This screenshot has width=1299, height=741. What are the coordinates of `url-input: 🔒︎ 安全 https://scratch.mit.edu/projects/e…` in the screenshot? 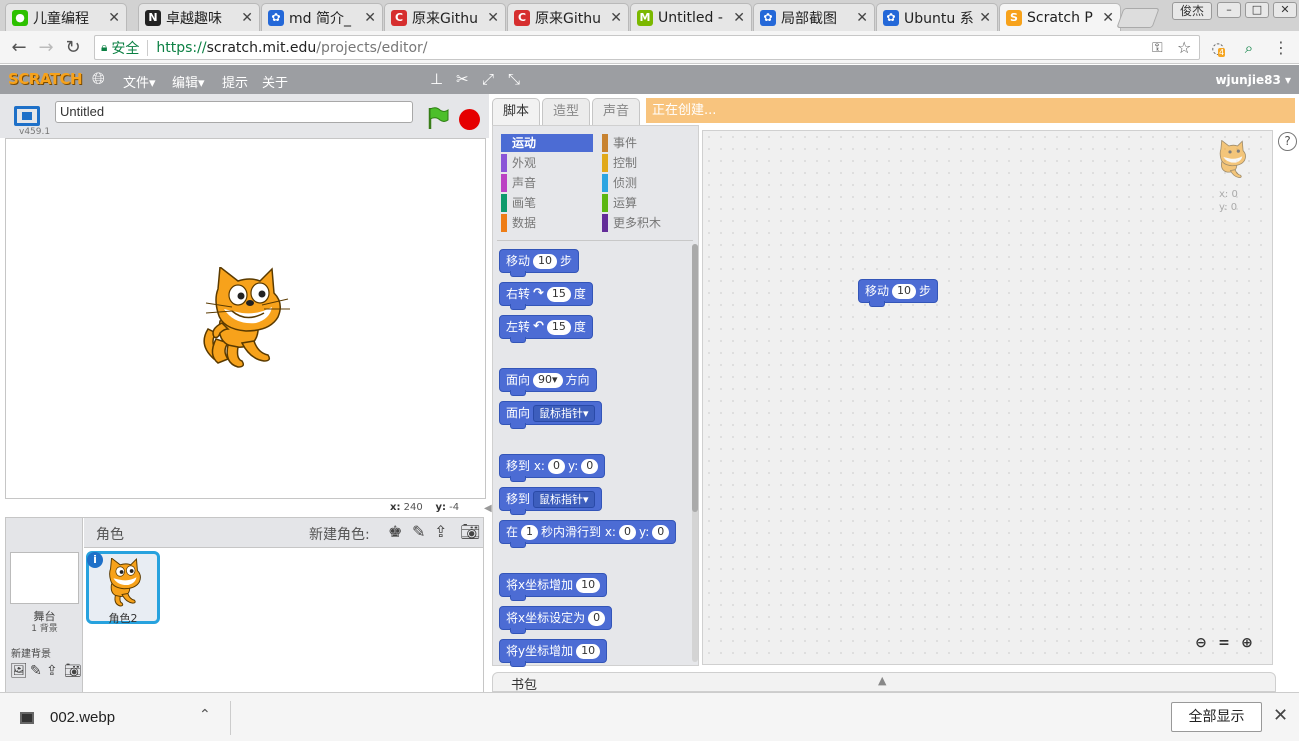 It's located at (647, 47).